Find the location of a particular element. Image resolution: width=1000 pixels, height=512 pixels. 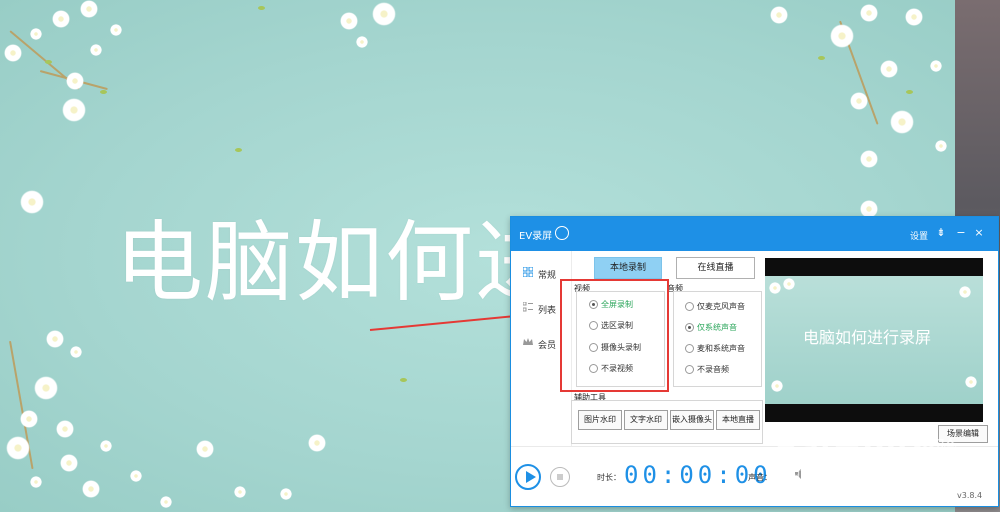

title-bar: EV录屏 设置 ⇟ − × is located at coordinates (754, 234).